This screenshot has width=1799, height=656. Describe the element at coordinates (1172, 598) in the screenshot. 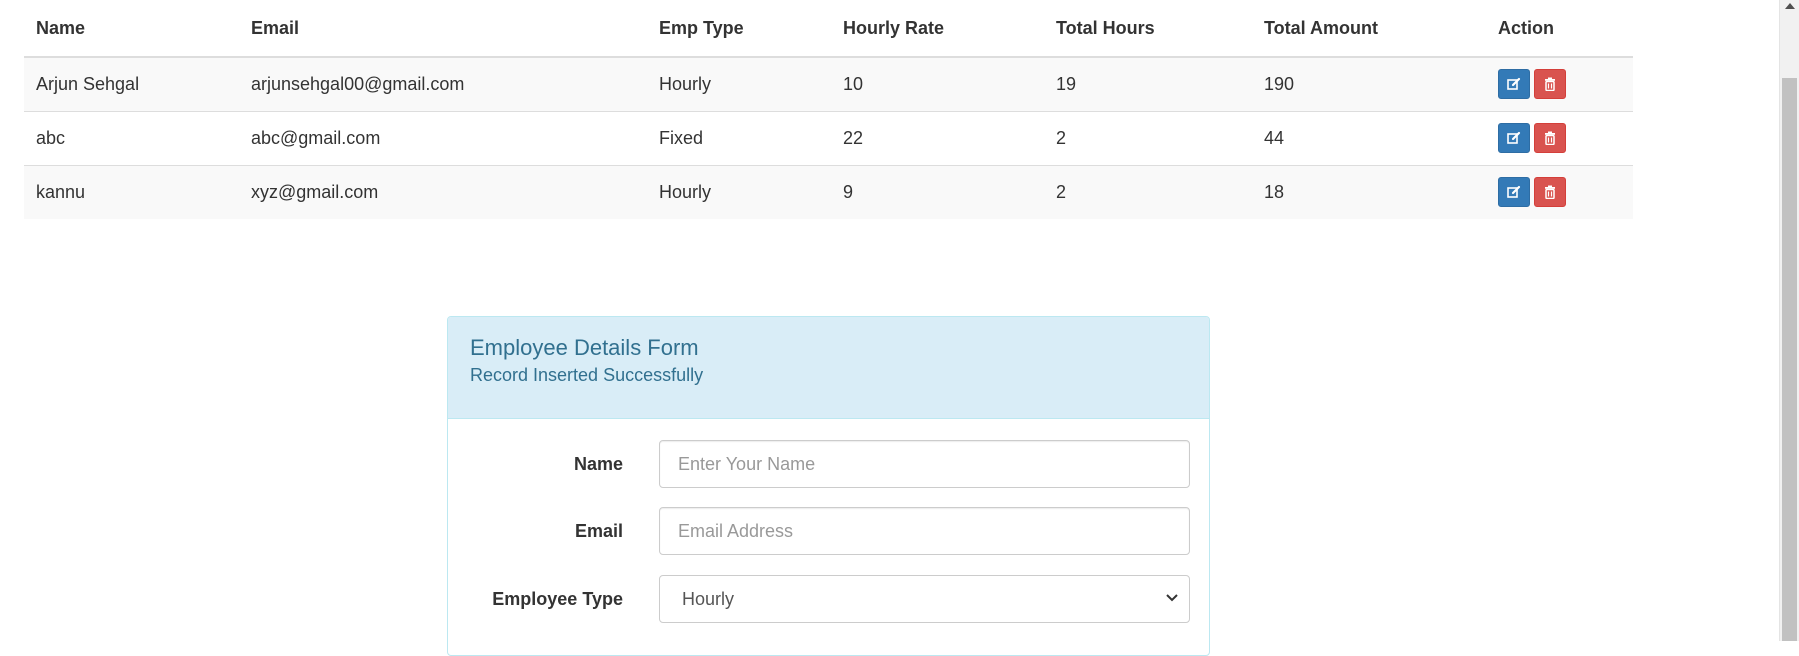

I see `chevron-down-icon` at that location.